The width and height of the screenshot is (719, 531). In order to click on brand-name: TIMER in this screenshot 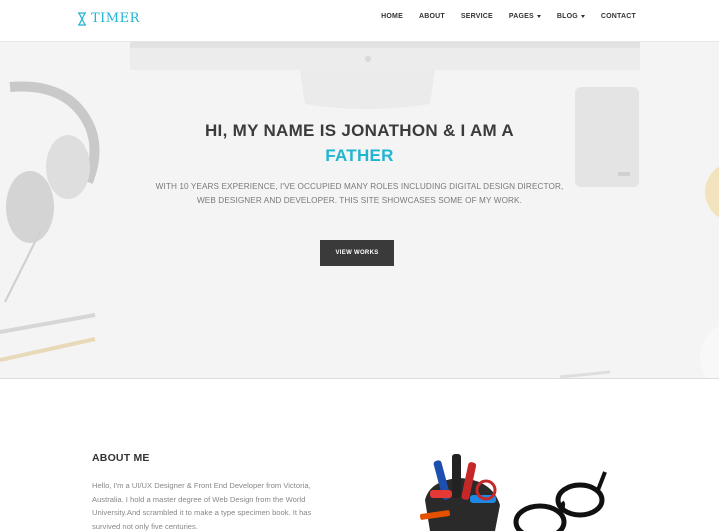, I will do `click(115, 18)`.